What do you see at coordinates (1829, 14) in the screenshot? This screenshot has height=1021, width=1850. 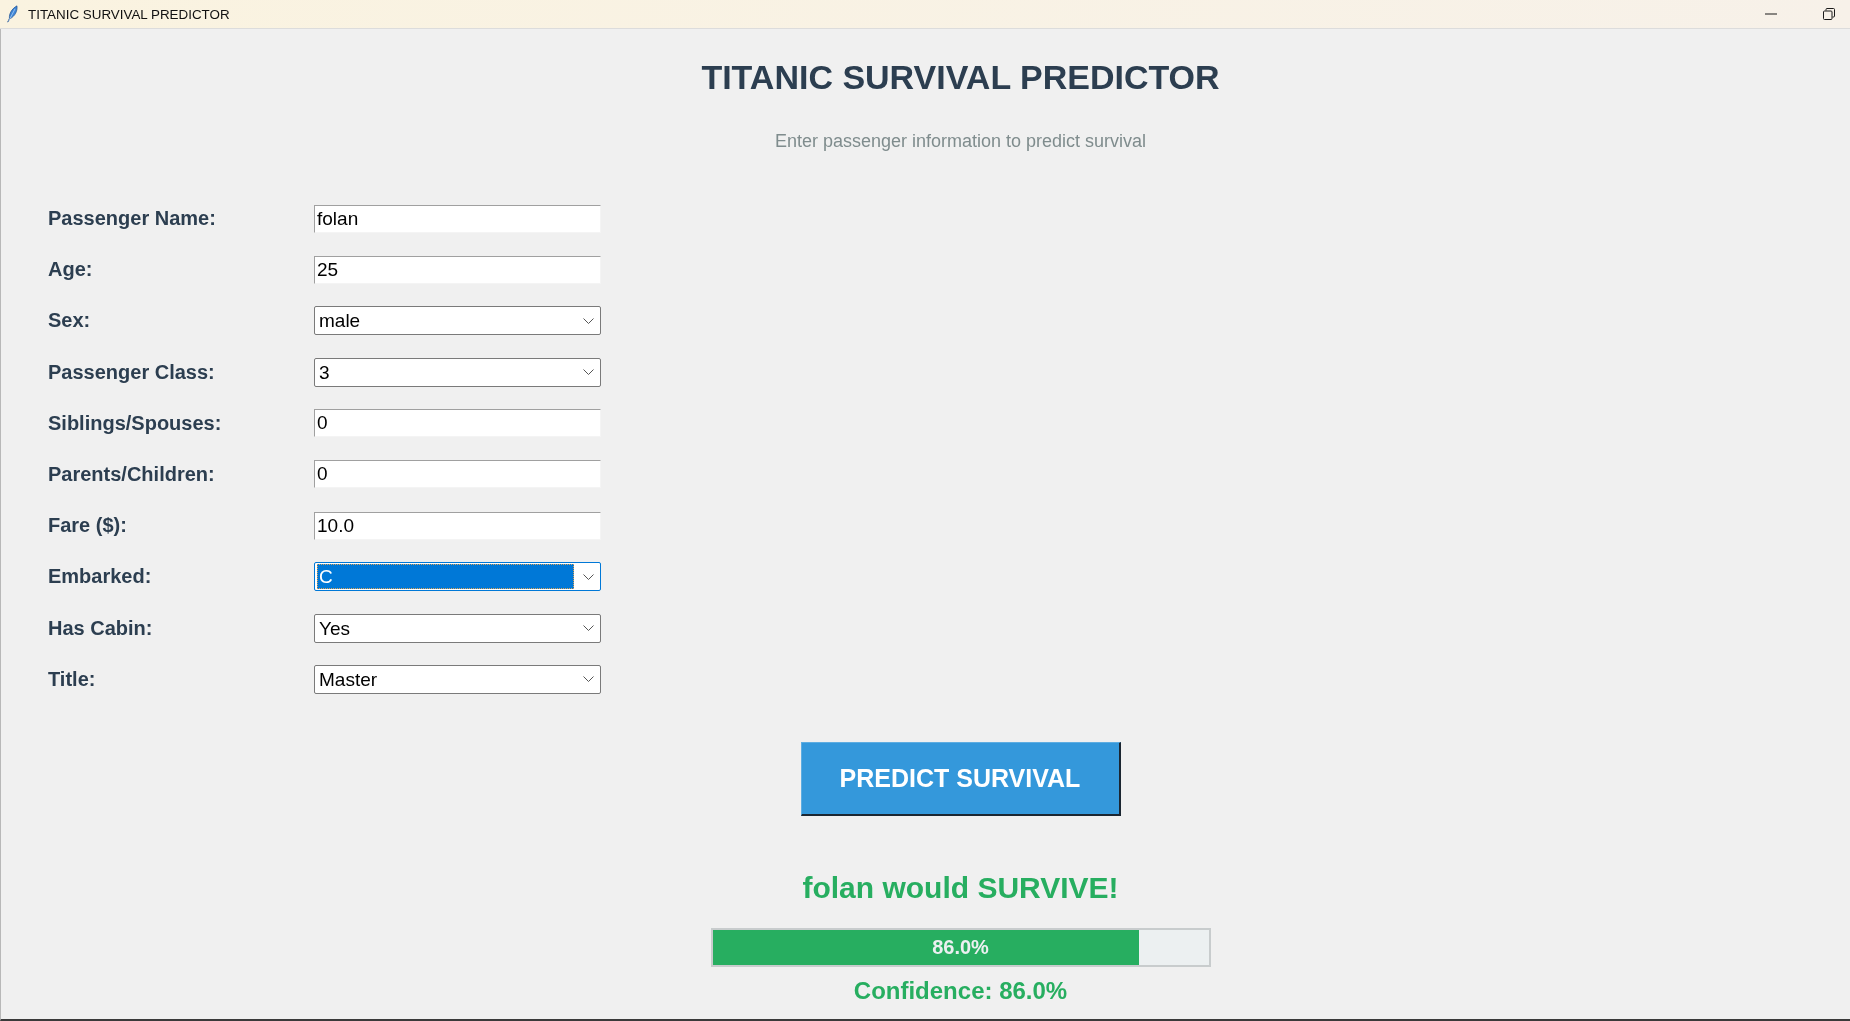 I see `restore-icon` at bounding box center [1829, 14].